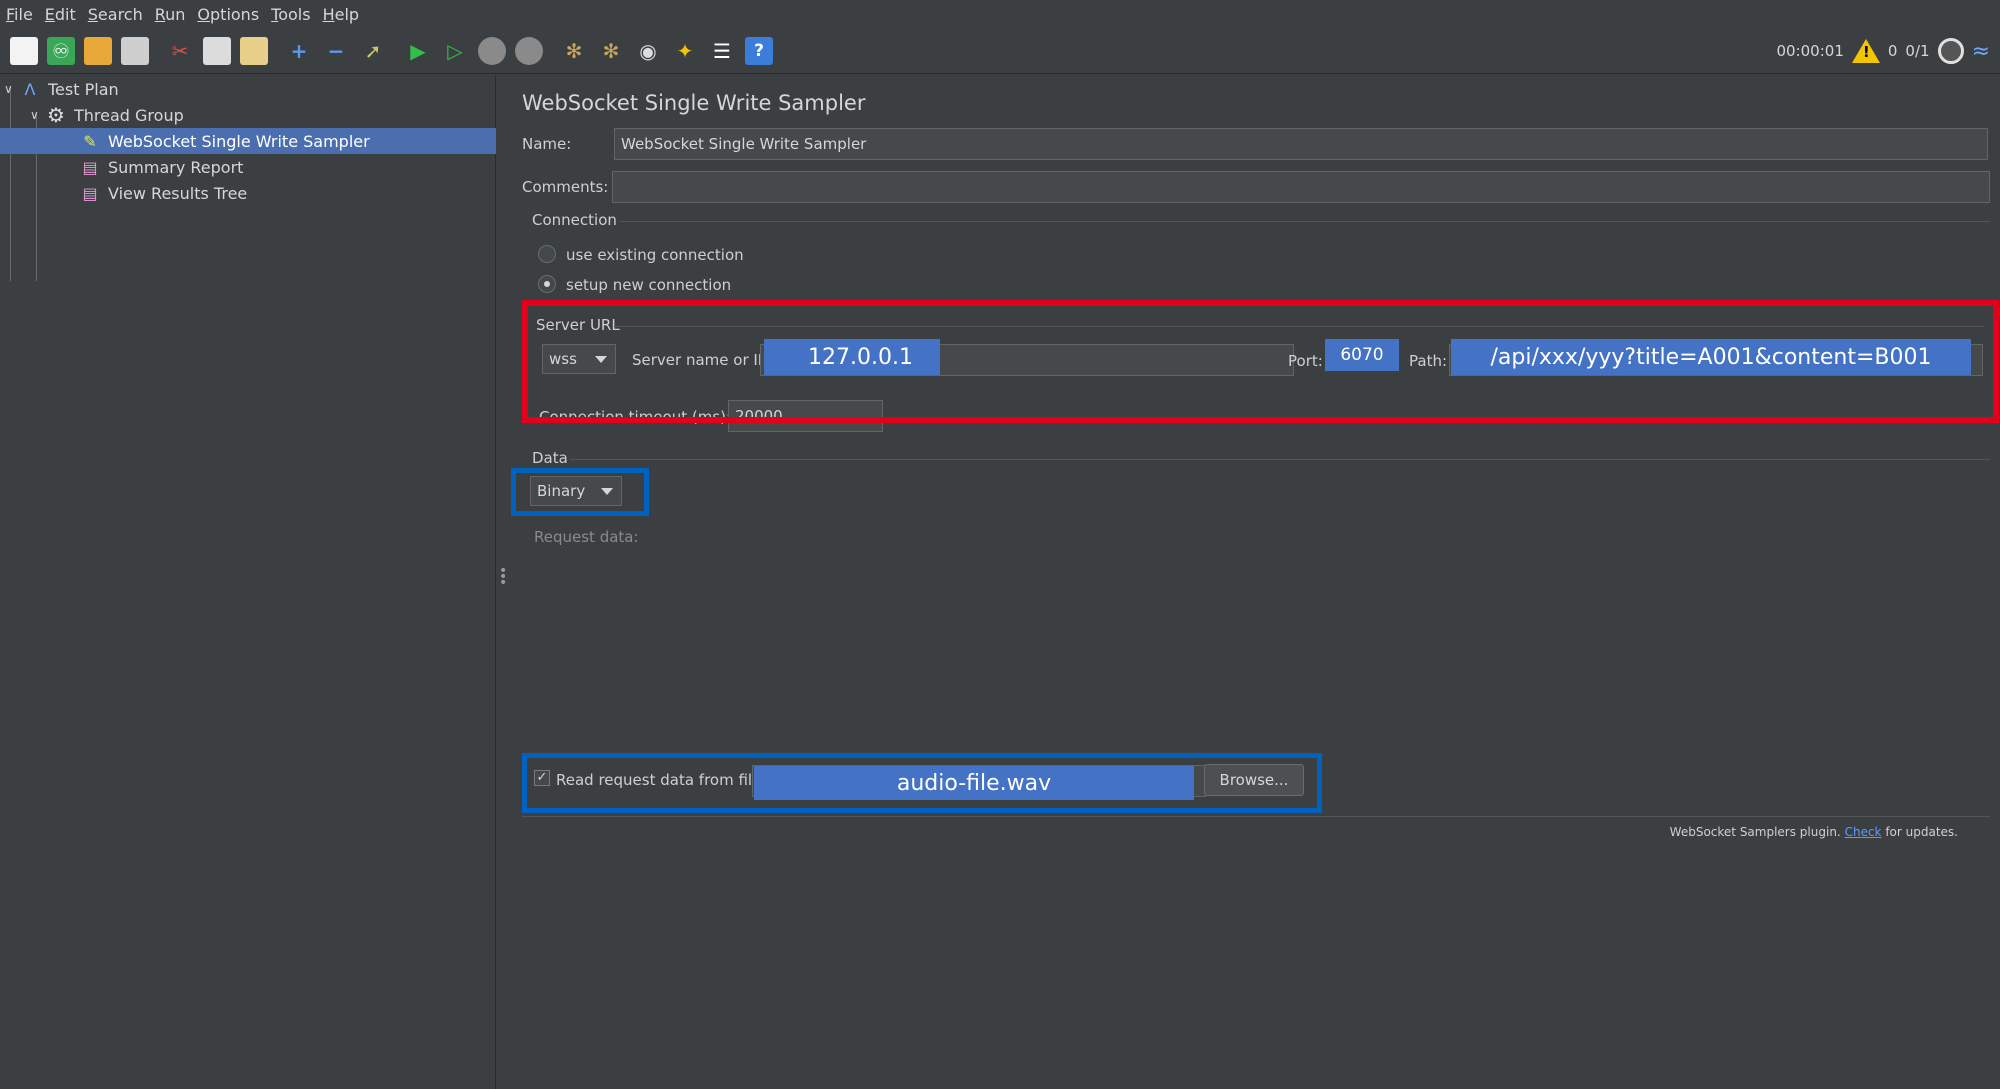  Describe the element at coordinates (492, 50) in the screenshot. I see `stop-icon` at that location.